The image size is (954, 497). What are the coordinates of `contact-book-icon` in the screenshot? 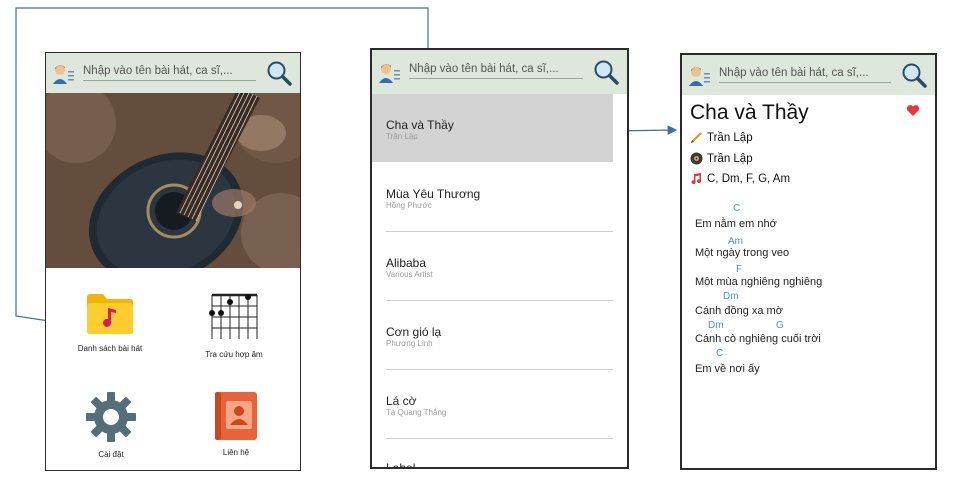 It's located at (236, 416).